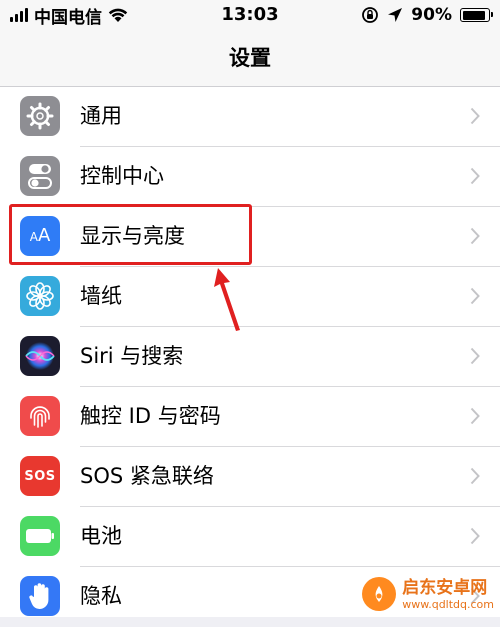 This screenshot has width=500, height=627. Describe the element at coordinates (250, 117) in the screenshot. I see `settings-row-general: 通用` at that location.